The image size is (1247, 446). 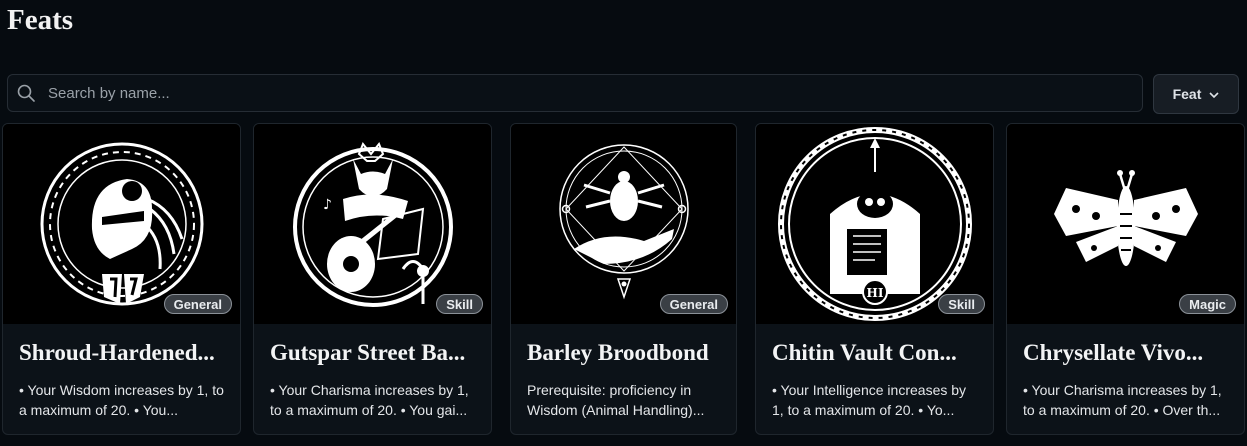 What do you see at coordinates (1187, 94) in the screenshot?
I see `filter-label: Feat` at bounding box center [1187, 94].